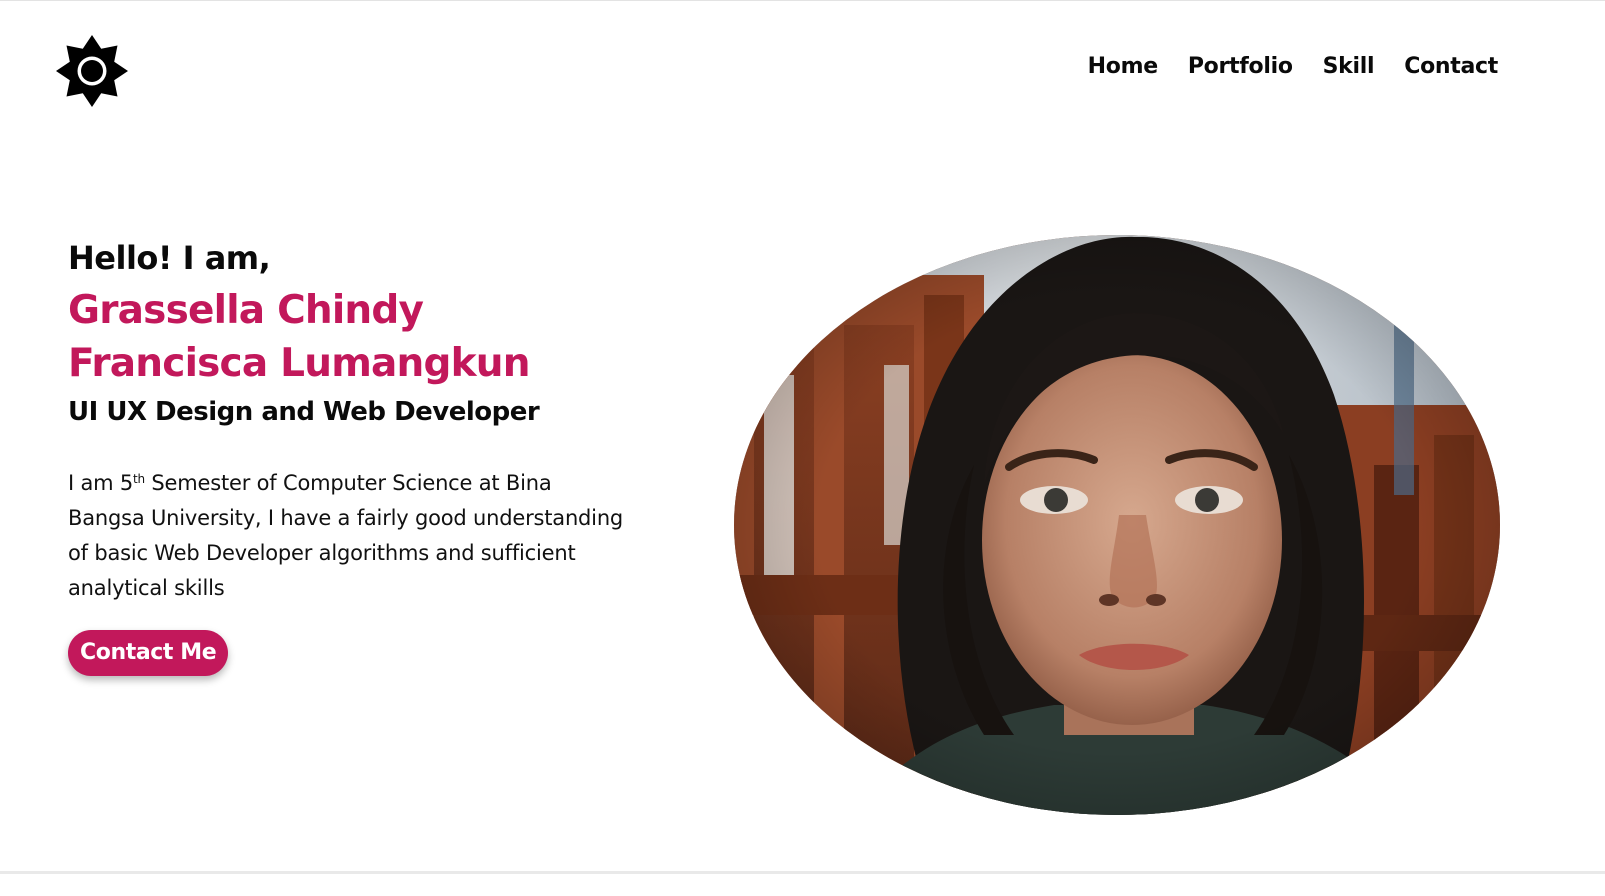 Image resolution: width=1605 pixels, height=896 pixels. Describe the element at coordinates (101, 483) in the screenshot. I see `bio-text-1: I am 5` at that location.